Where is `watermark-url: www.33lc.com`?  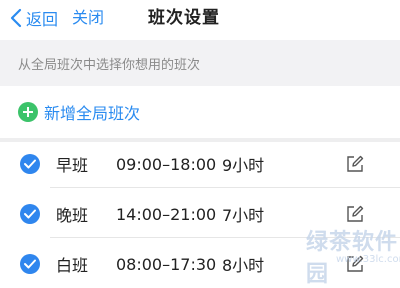 watermark-url: www.33lc.com is located at coordinates (368, 259).